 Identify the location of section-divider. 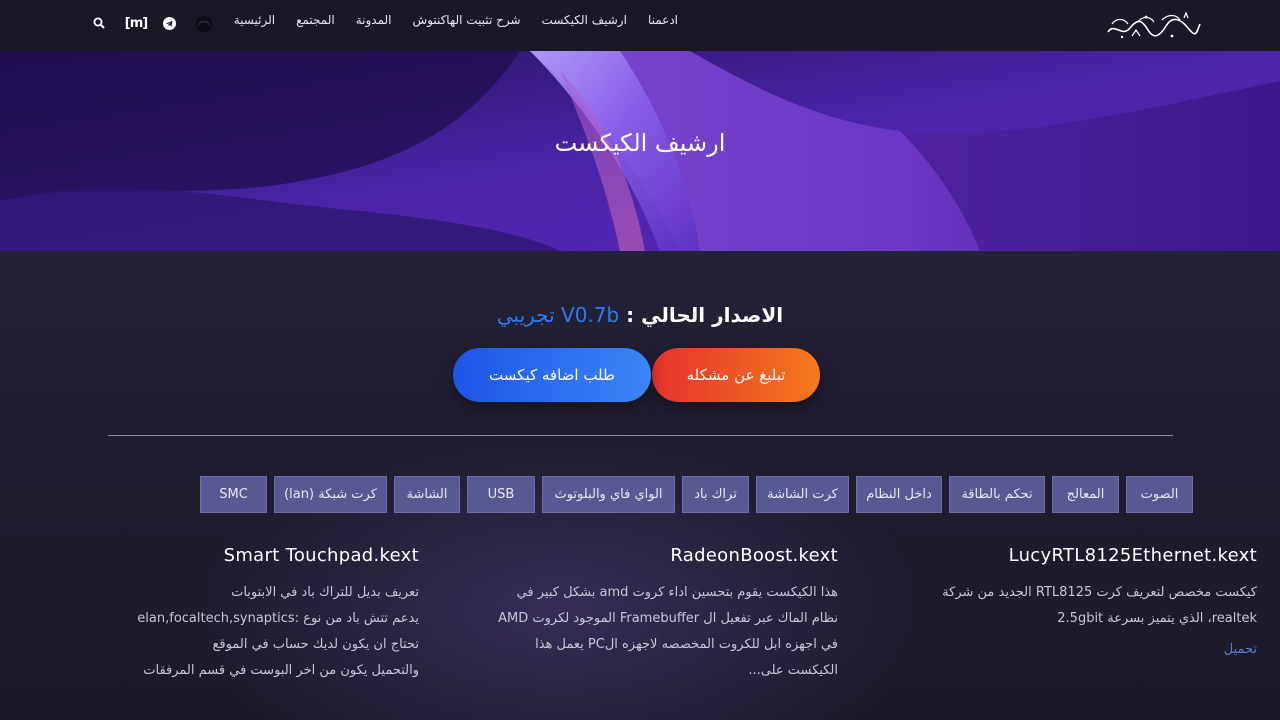
(640, 435).